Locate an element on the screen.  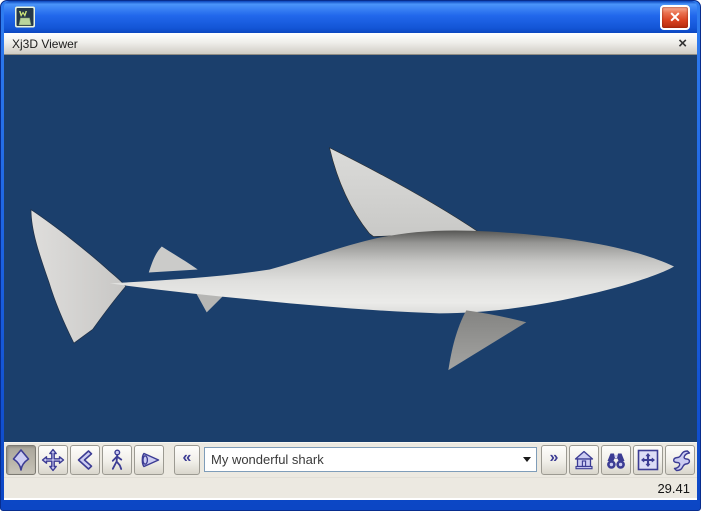
fly-icon is located at coordinates (21, 459).